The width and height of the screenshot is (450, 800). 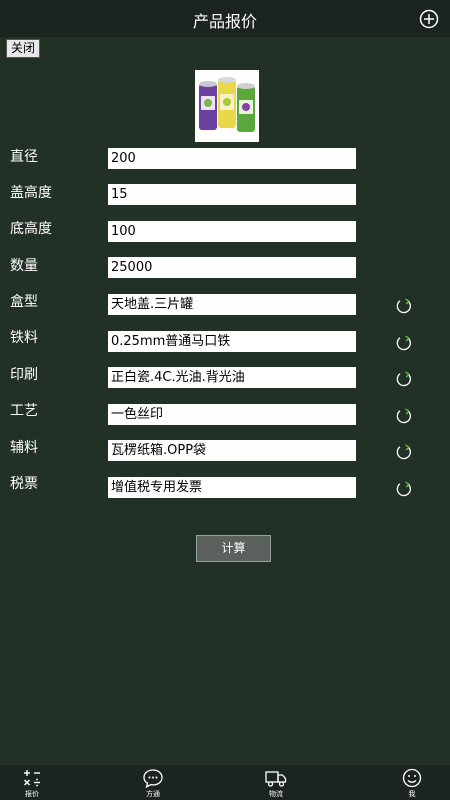 What do you see at coordinates (224, 21) in the screenshot?
I see `page-title: 产品报价` at bounding box center [224, 21].